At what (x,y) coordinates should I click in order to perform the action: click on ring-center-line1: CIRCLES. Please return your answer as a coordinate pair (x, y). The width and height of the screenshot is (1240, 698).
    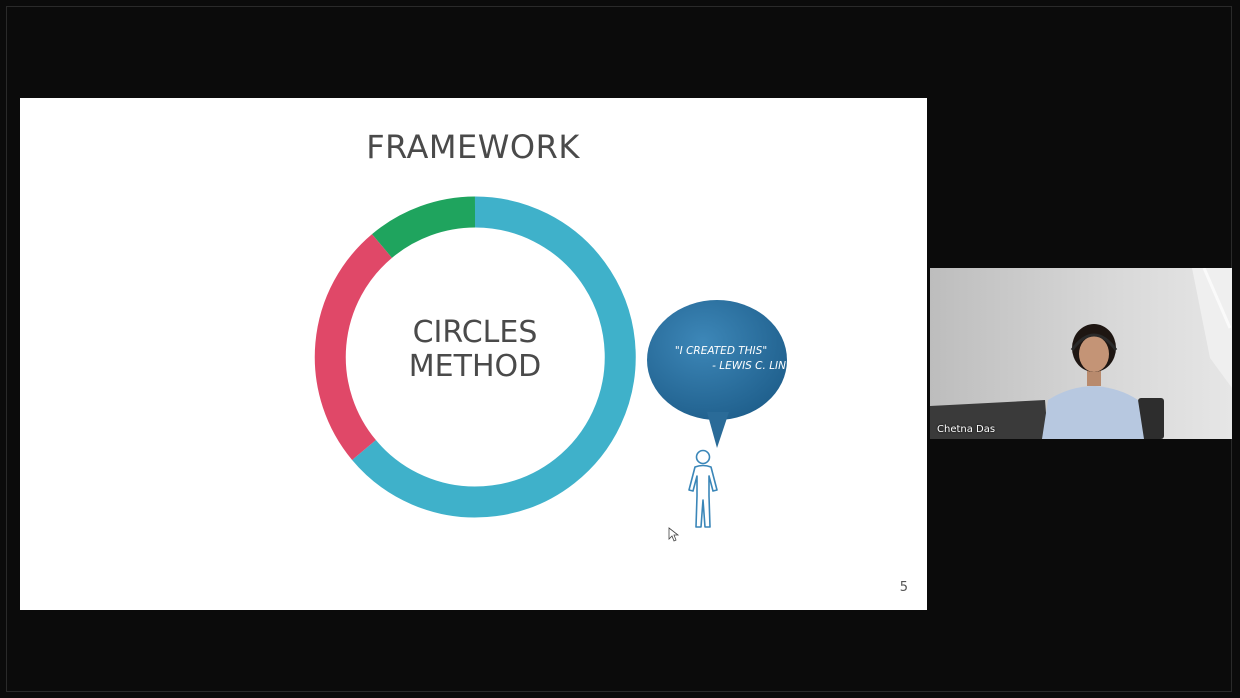
    Looking at the image, I should click on (475, 332).